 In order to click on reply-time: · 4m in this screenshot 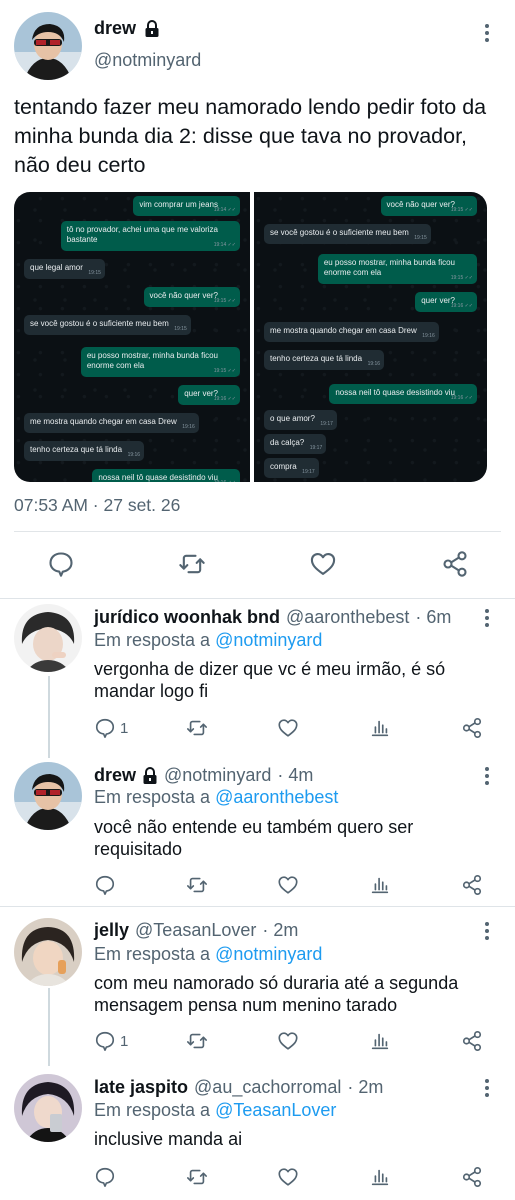, I will do `click(295, 775)`.